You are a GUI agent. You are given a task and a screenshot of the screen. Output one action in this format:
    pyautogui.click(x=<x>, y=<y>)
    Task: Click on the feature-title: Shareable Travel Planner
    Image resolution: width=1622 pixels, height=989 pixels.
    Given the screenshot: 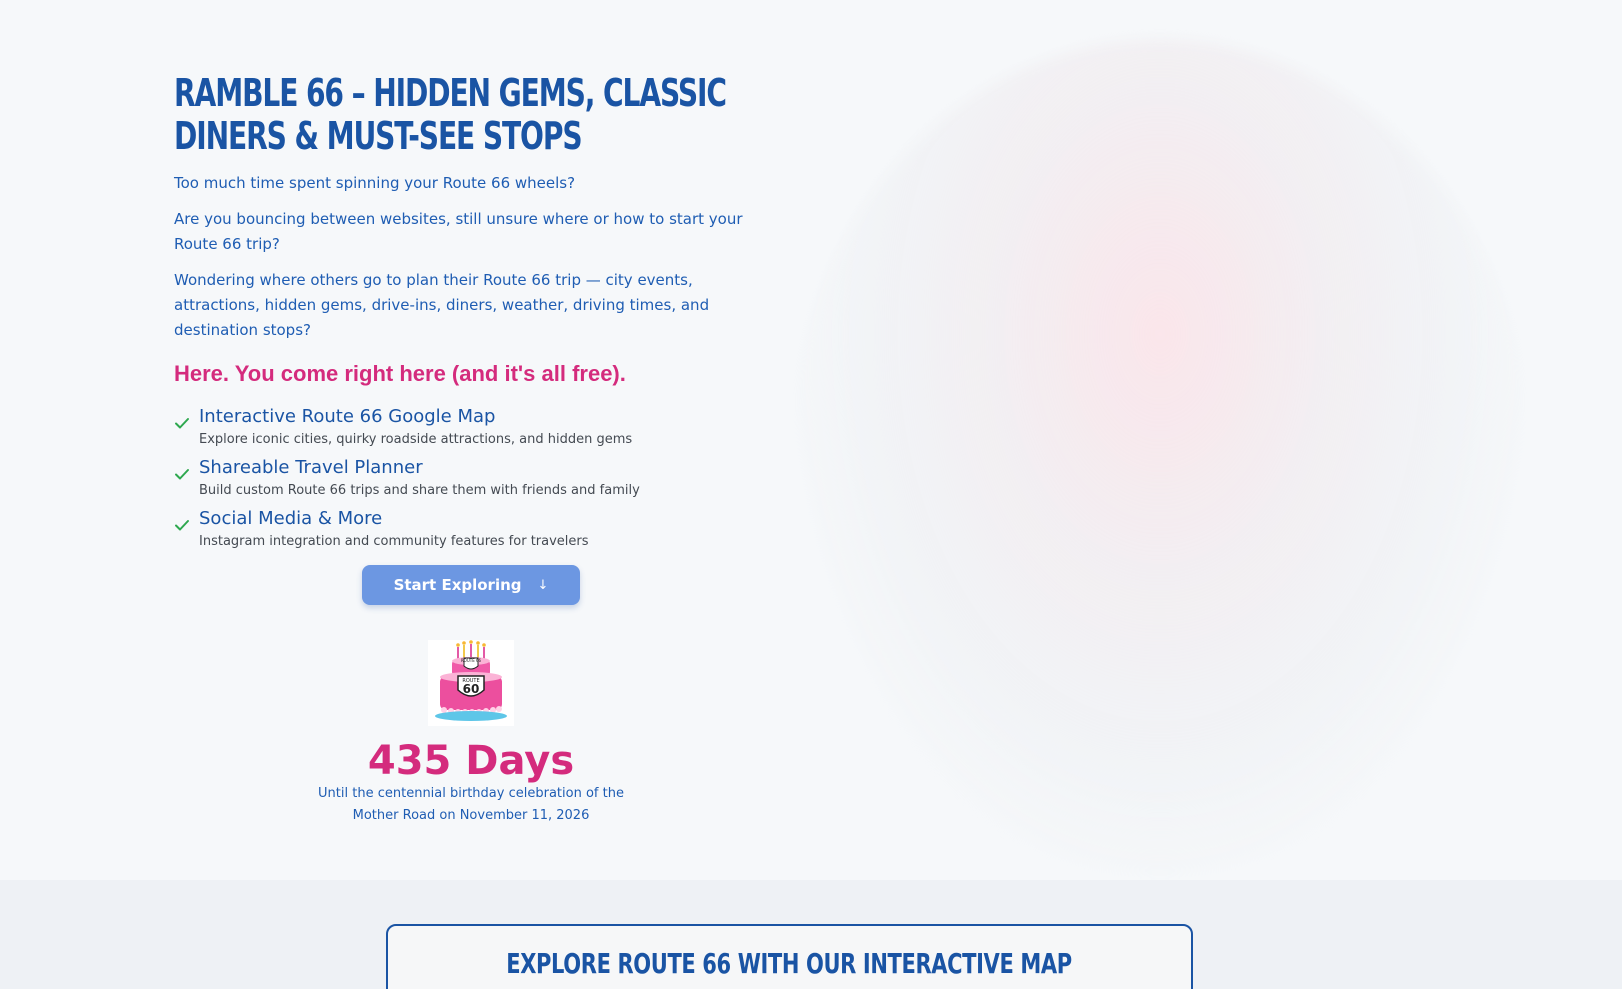 What is the action you would take?
    pyautogui.click(x=311, y=467)
    